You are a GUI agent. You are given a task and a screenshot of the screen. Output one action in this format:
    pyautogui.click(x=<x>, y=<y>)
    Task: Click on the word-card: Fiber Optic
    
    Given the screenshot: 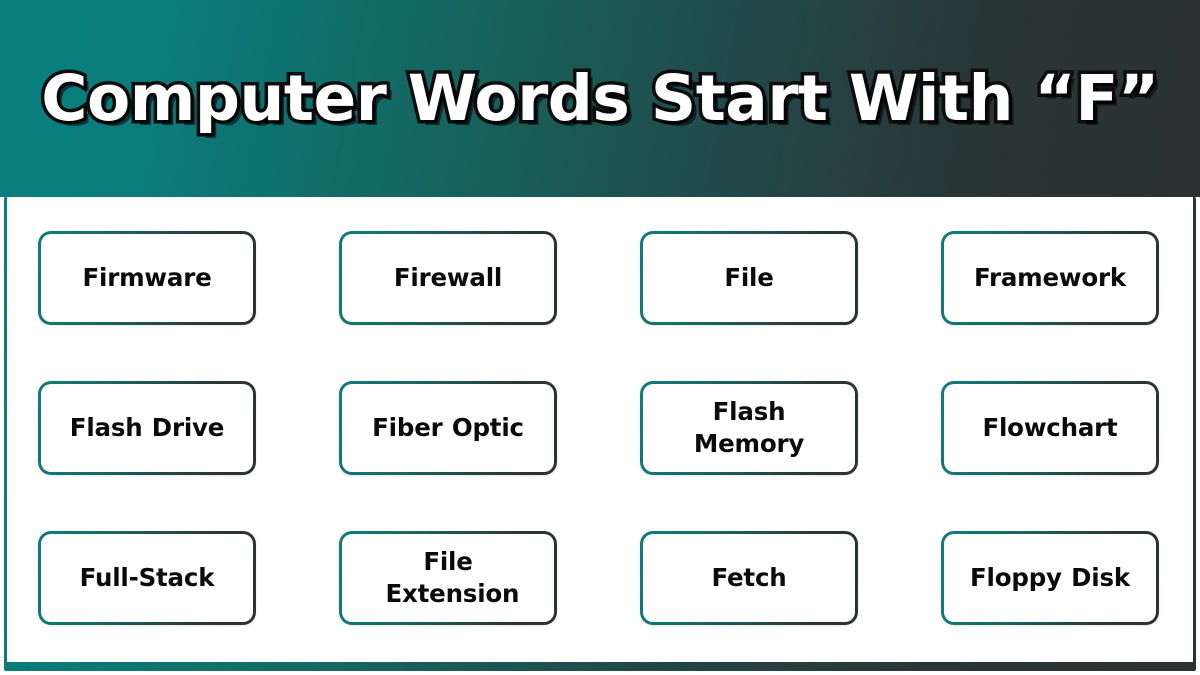 What is the action you would take?
    pyautogui.click(x=448, y=428)
    